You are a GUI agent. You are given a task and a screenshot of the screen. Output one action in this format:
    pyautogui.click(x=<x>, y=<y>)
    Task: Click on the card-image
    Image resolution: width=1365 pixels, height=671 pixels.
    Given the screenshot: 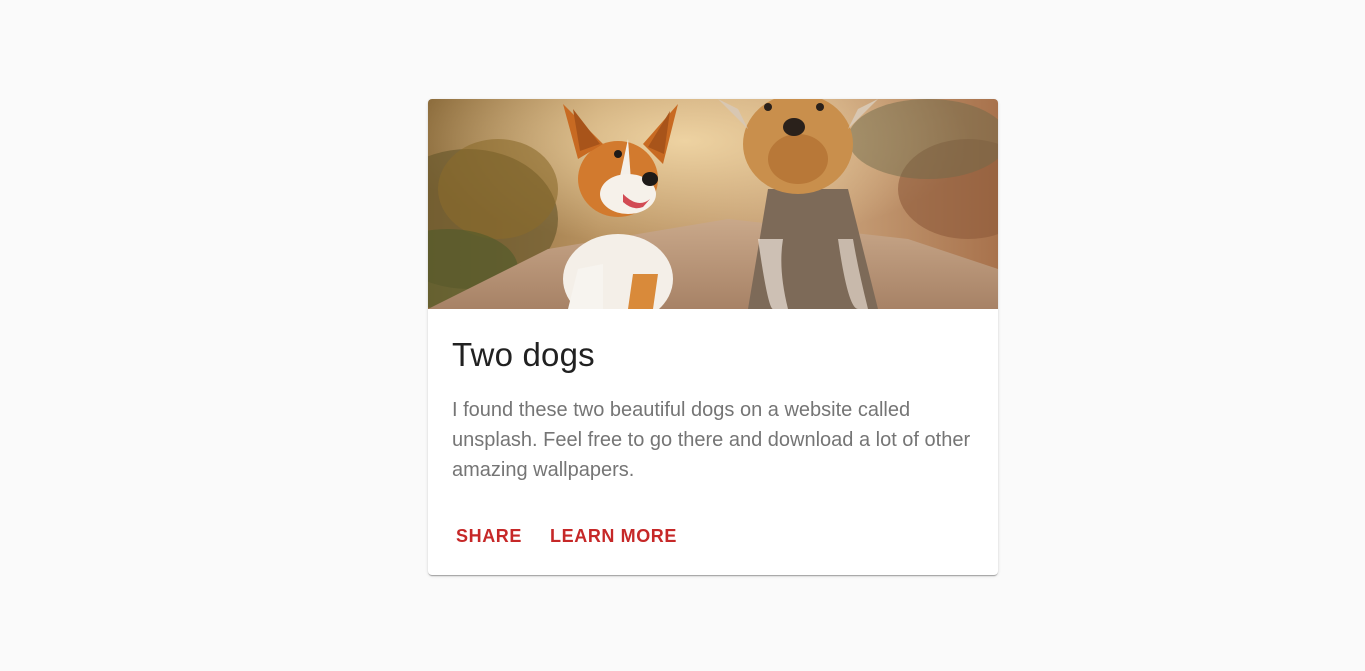 What is the action you would take?
    pyautogui.click(x=713, y=204)
    